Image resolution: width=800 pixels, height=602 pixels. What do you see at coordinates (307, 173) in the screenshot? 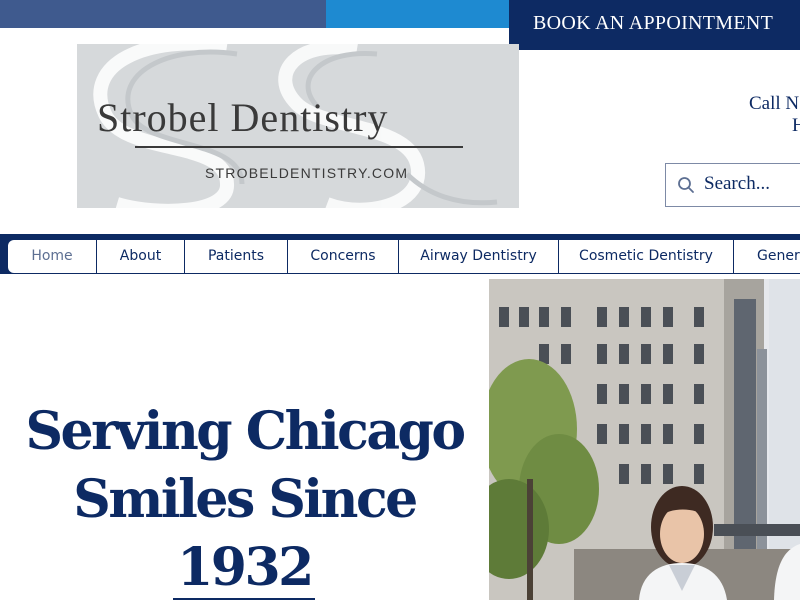
I see `logo-url: STROBELDENTISTRY.COM` at bounding box center [307, 173].